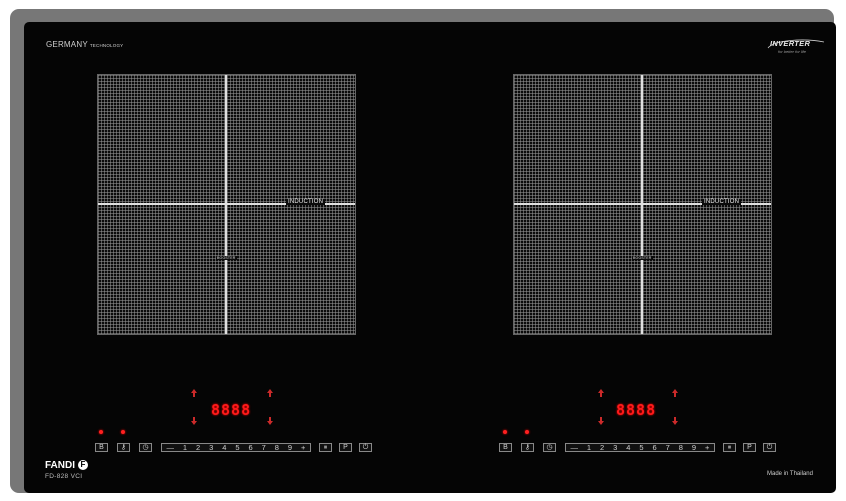  What do you see at coordinates (231, 422) in the screenshot?
I see `control-panel-left: 8888 B ⚷ ◷ — 1 2 3 4 5 6 7 8 9 + ⏸ P ⏻` at bounding box center [231, 422].